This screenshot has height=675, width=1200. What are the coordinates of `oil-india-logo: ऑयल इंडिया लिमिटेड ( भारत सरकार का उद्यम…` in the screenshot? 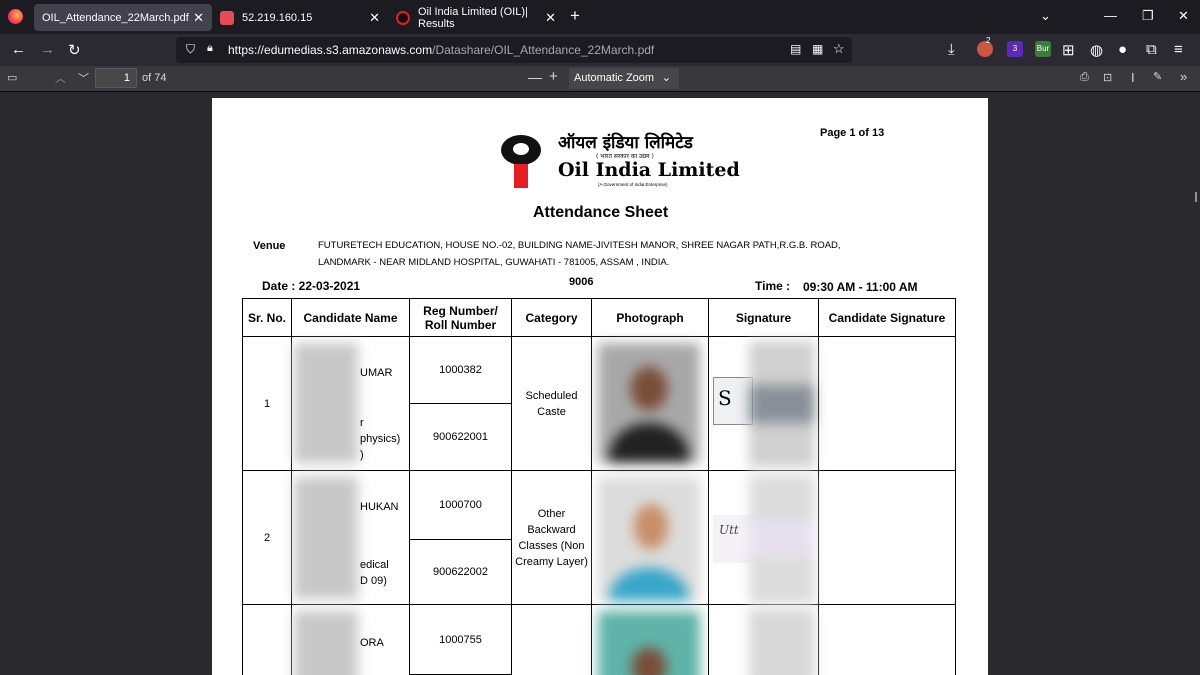 It's located at (620, 161).